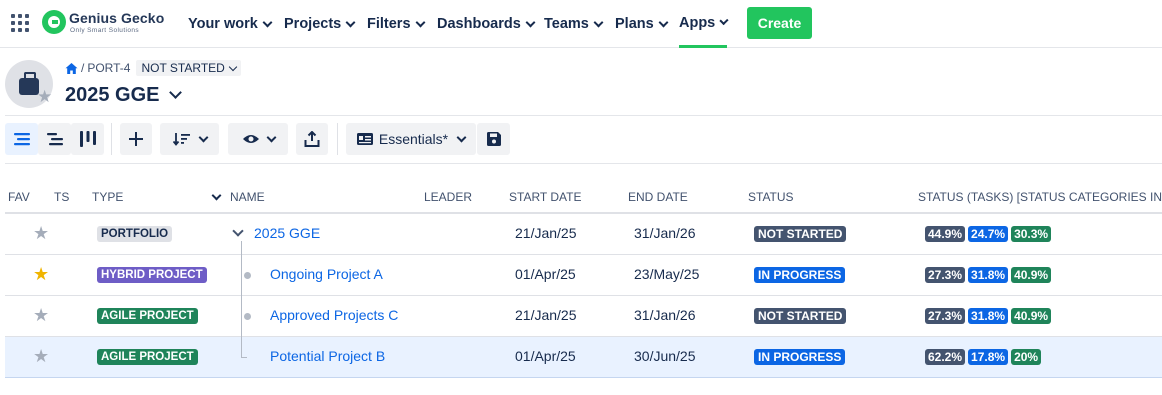 This screenshot has width=1162, height=395. I want to click on essentials-view-dropdown: Essentials*, so click(411, 139).